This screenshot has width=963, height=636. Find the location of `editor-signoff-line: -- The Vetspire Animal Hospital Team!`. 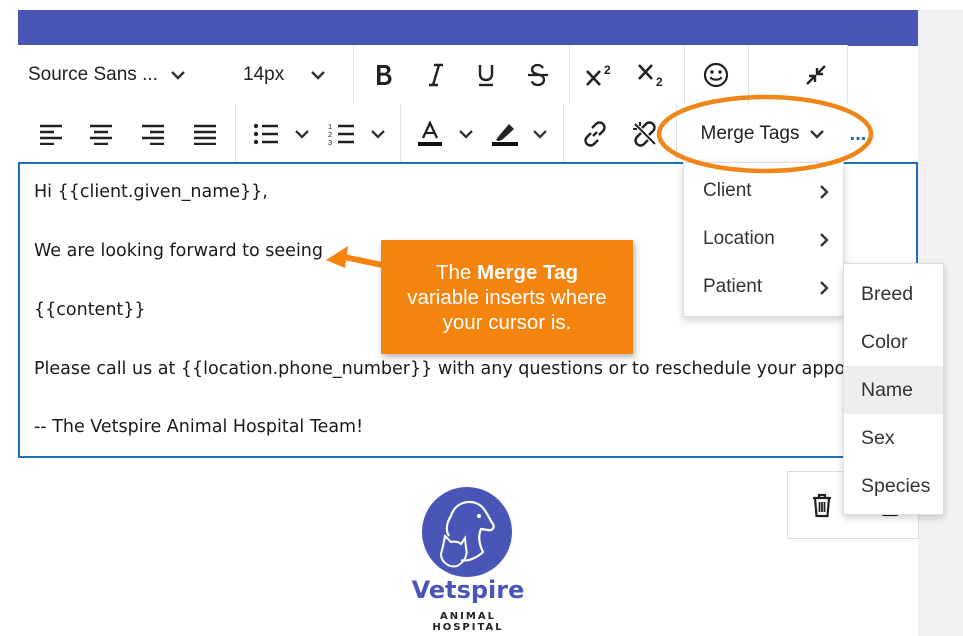

editor-signoff-line: -- The Vetspire Animal Hospital Team! is located at coordinates (199, 427).